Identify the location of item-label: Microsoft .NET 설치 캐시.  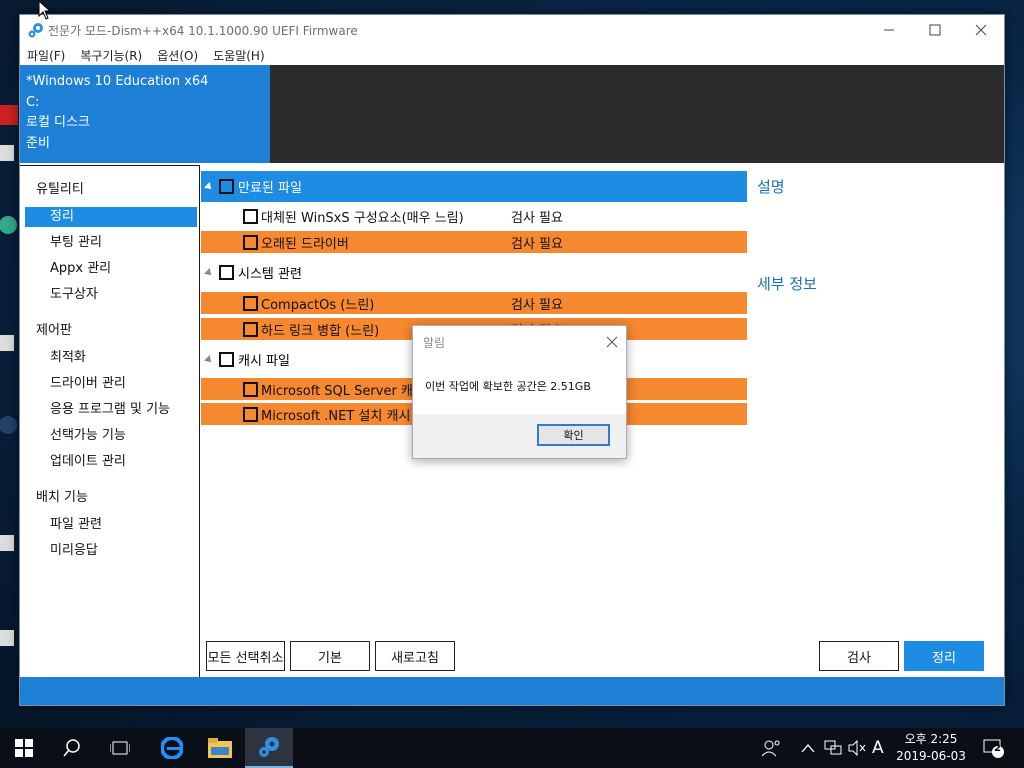
(336, 416).